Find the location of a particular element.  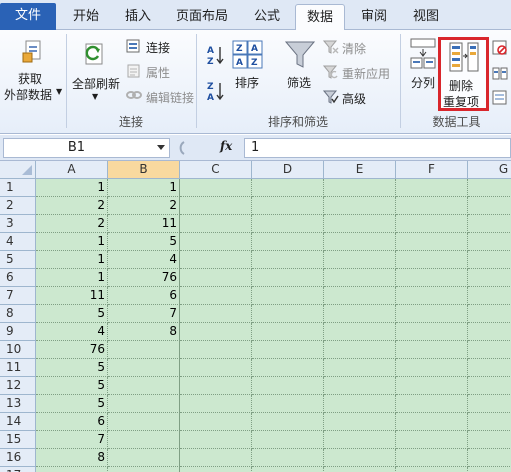

cell-g12 is located at coordinates (489, 386).